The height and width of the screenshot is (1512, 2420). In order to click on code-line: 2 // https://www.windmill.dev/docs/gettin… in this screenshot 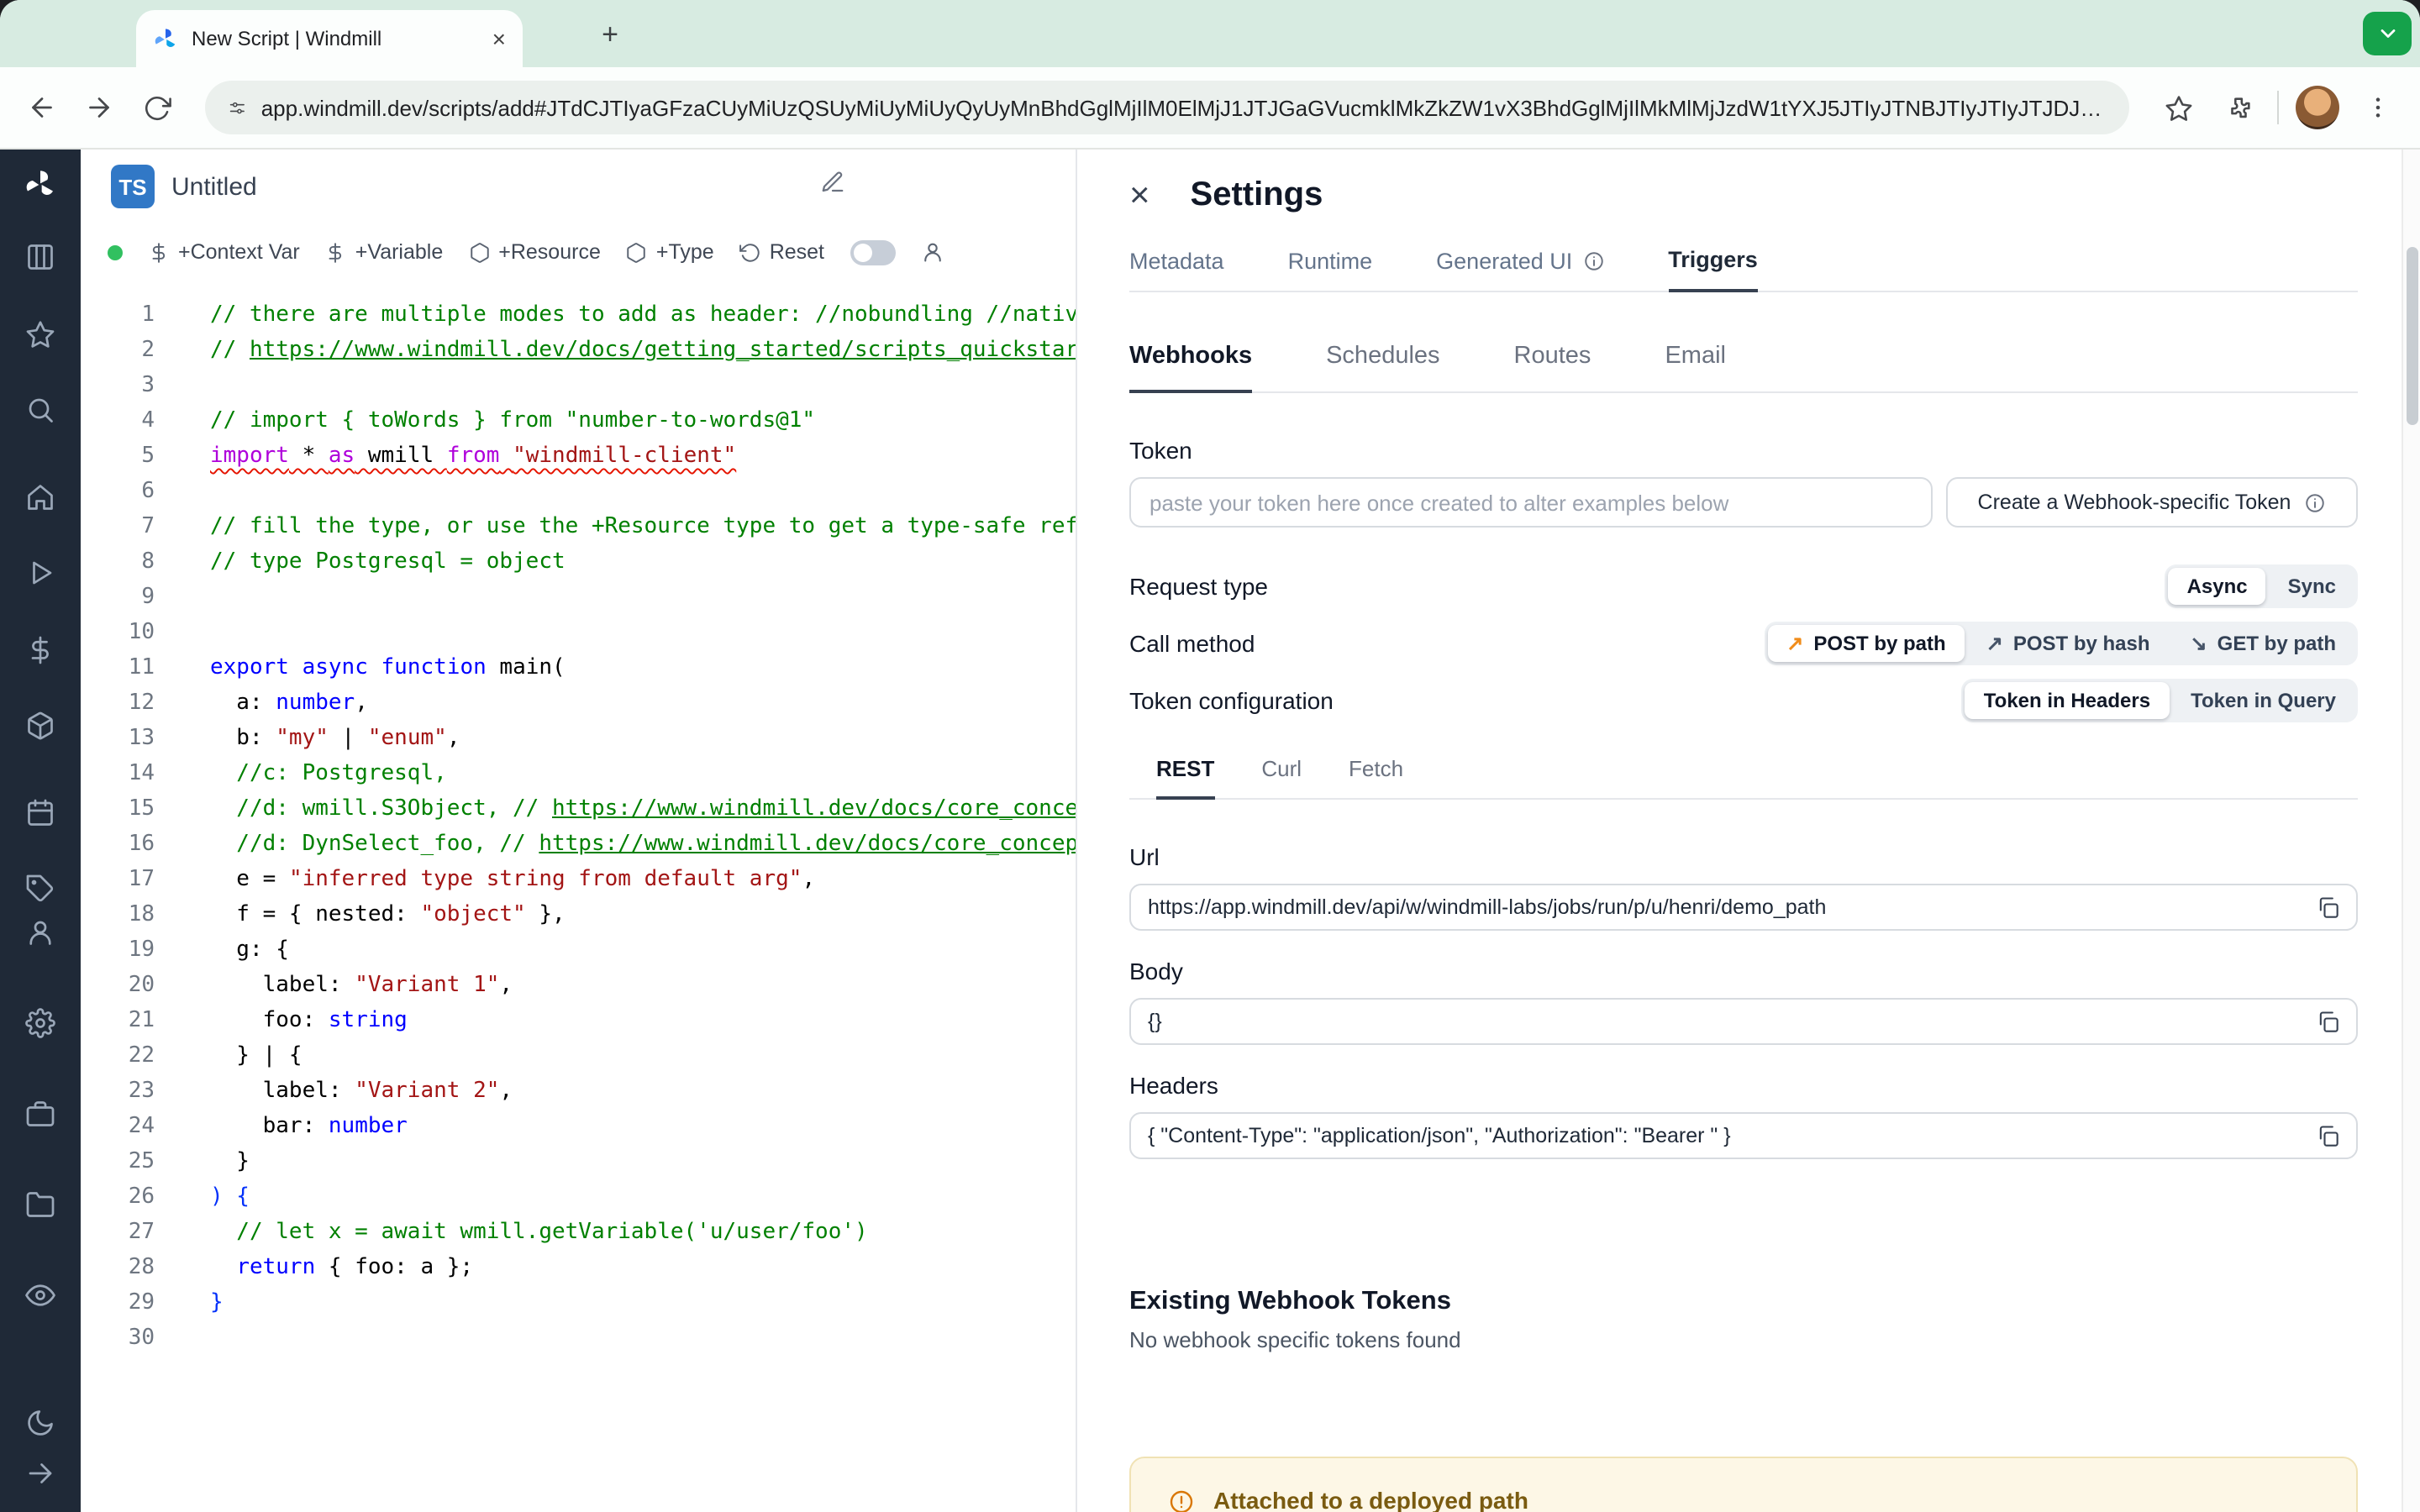, I will do `click(578, 350)`.